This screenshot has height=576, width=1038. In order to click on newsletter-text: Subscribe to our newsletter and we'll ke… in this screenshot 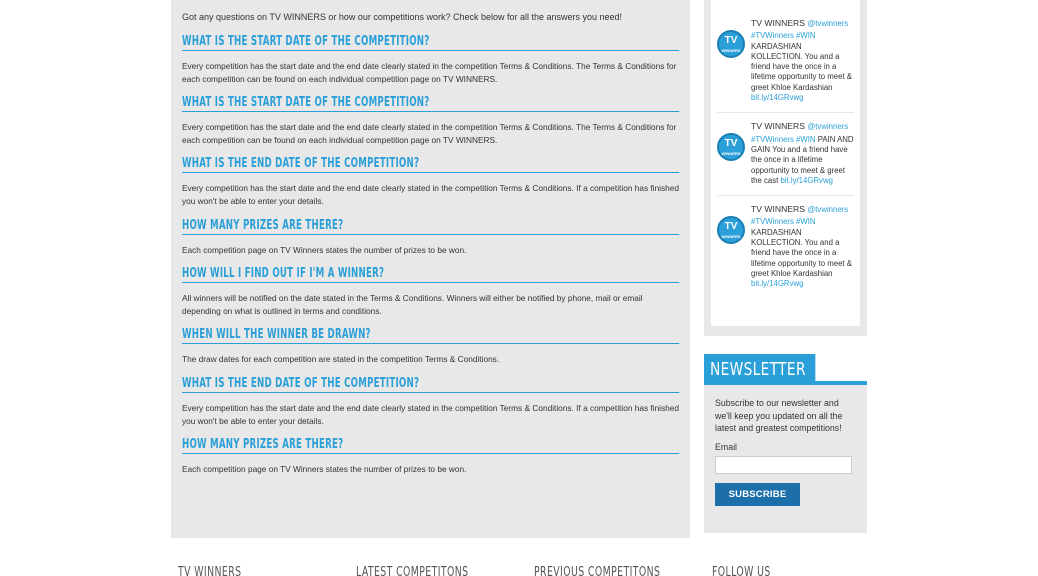, I will do `click(779, 415)`.